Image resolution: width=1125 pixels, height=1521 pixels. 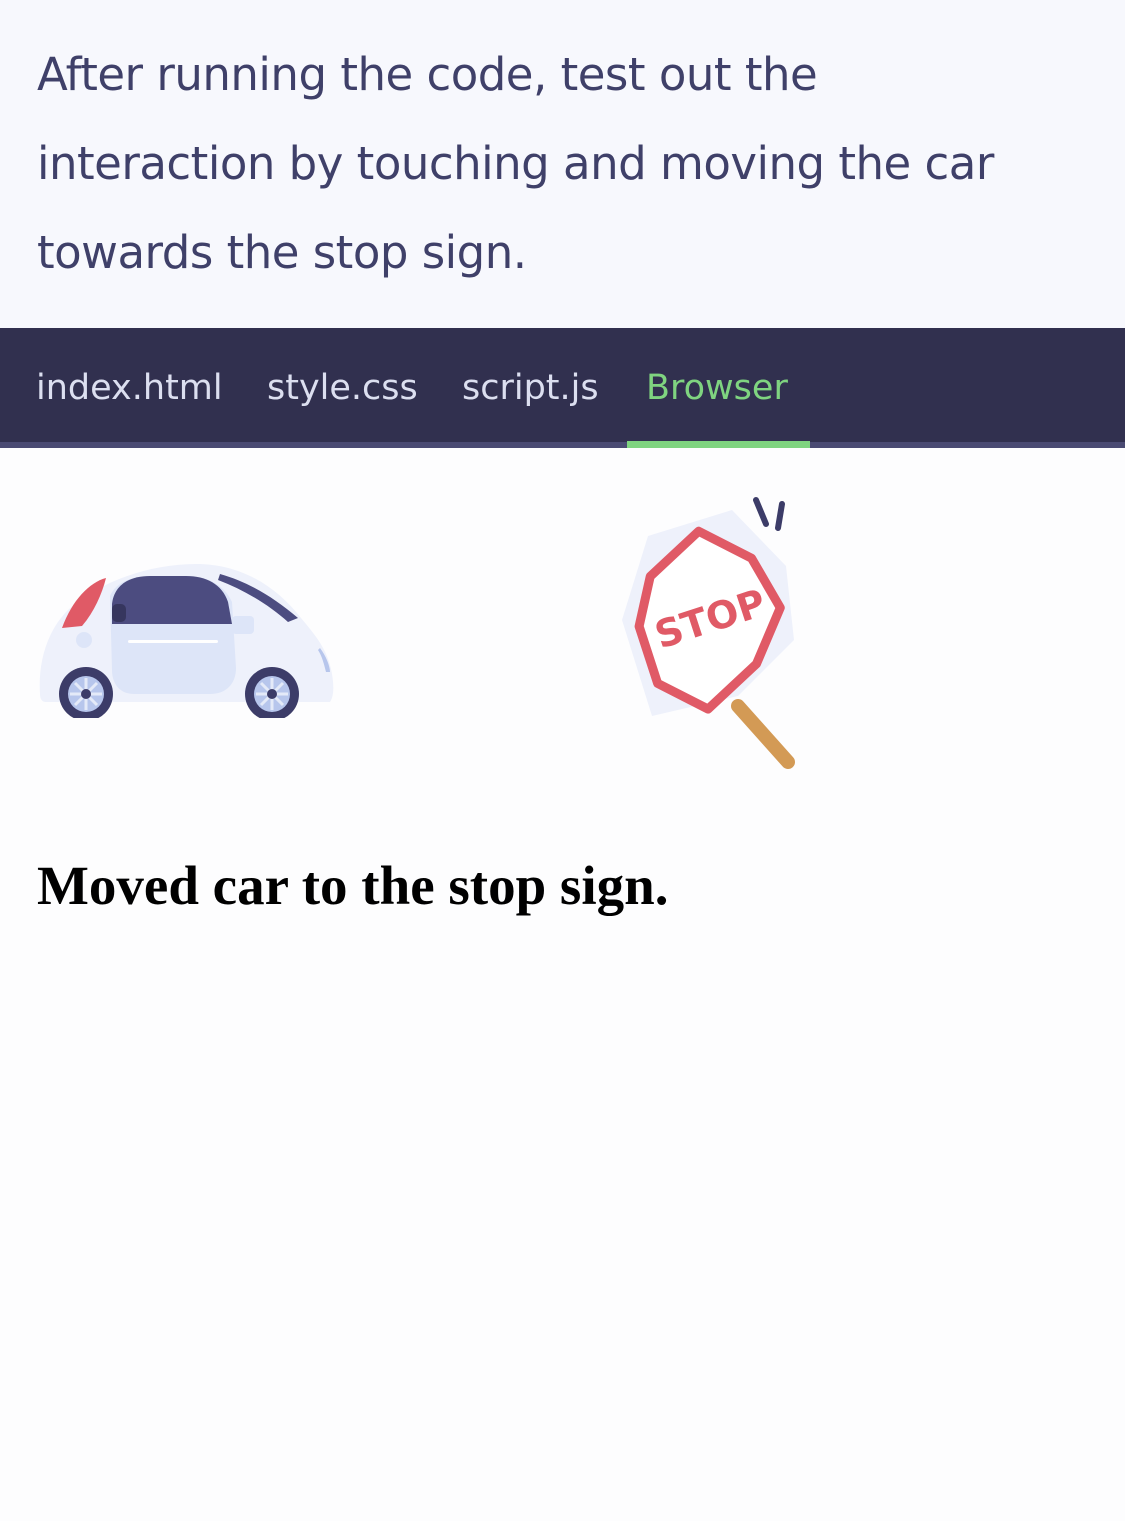 What do you see at coordinates (717, 388) in the screenshot?
I see `tab-browser: Browser` at bounding box center [717, 388].